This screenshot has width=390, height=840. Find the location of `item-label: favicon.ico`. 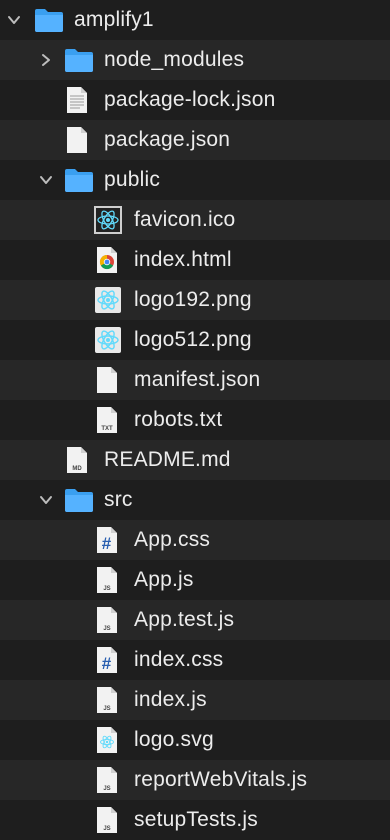

item-label: favicon.ico is located at coordinates (185, 219).